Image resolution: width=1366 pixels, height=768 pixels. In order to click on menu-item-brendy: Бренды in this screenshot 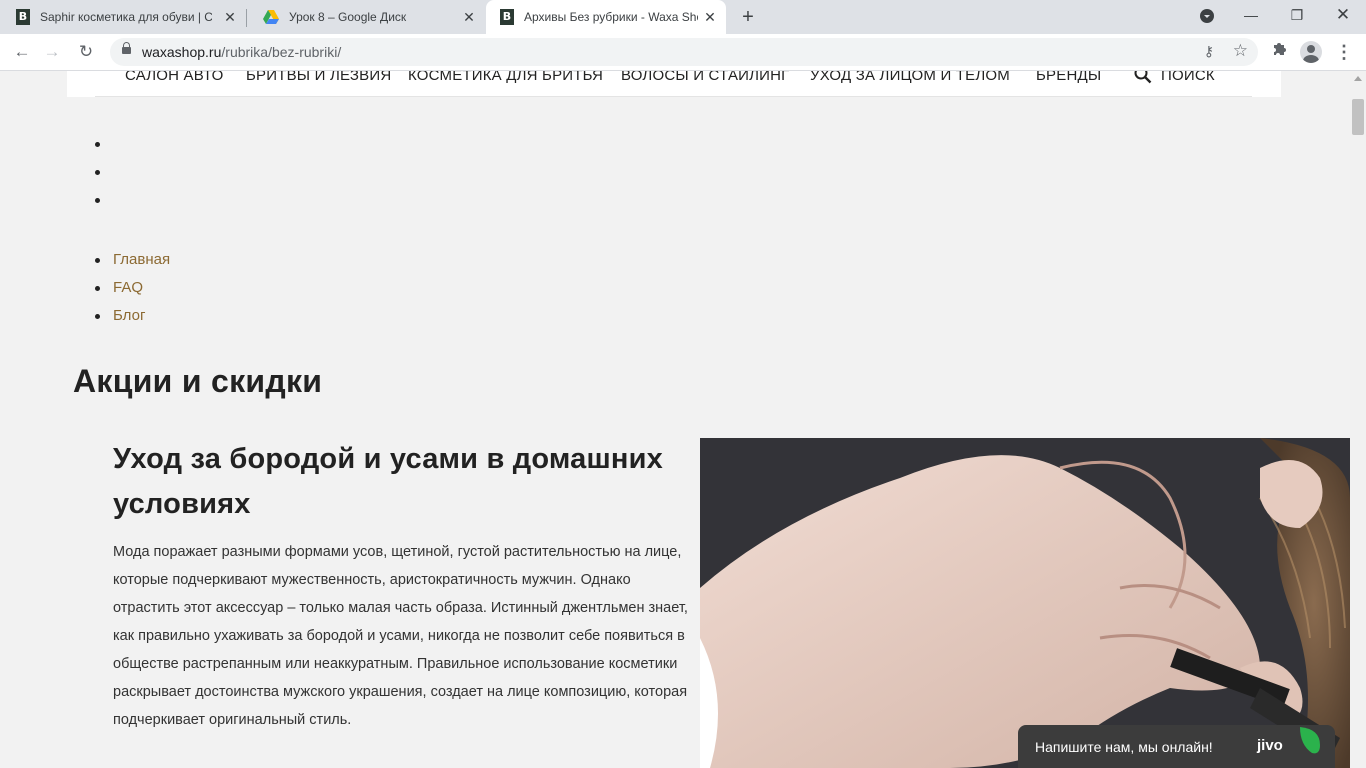, I will do `click(1068, 77)`.